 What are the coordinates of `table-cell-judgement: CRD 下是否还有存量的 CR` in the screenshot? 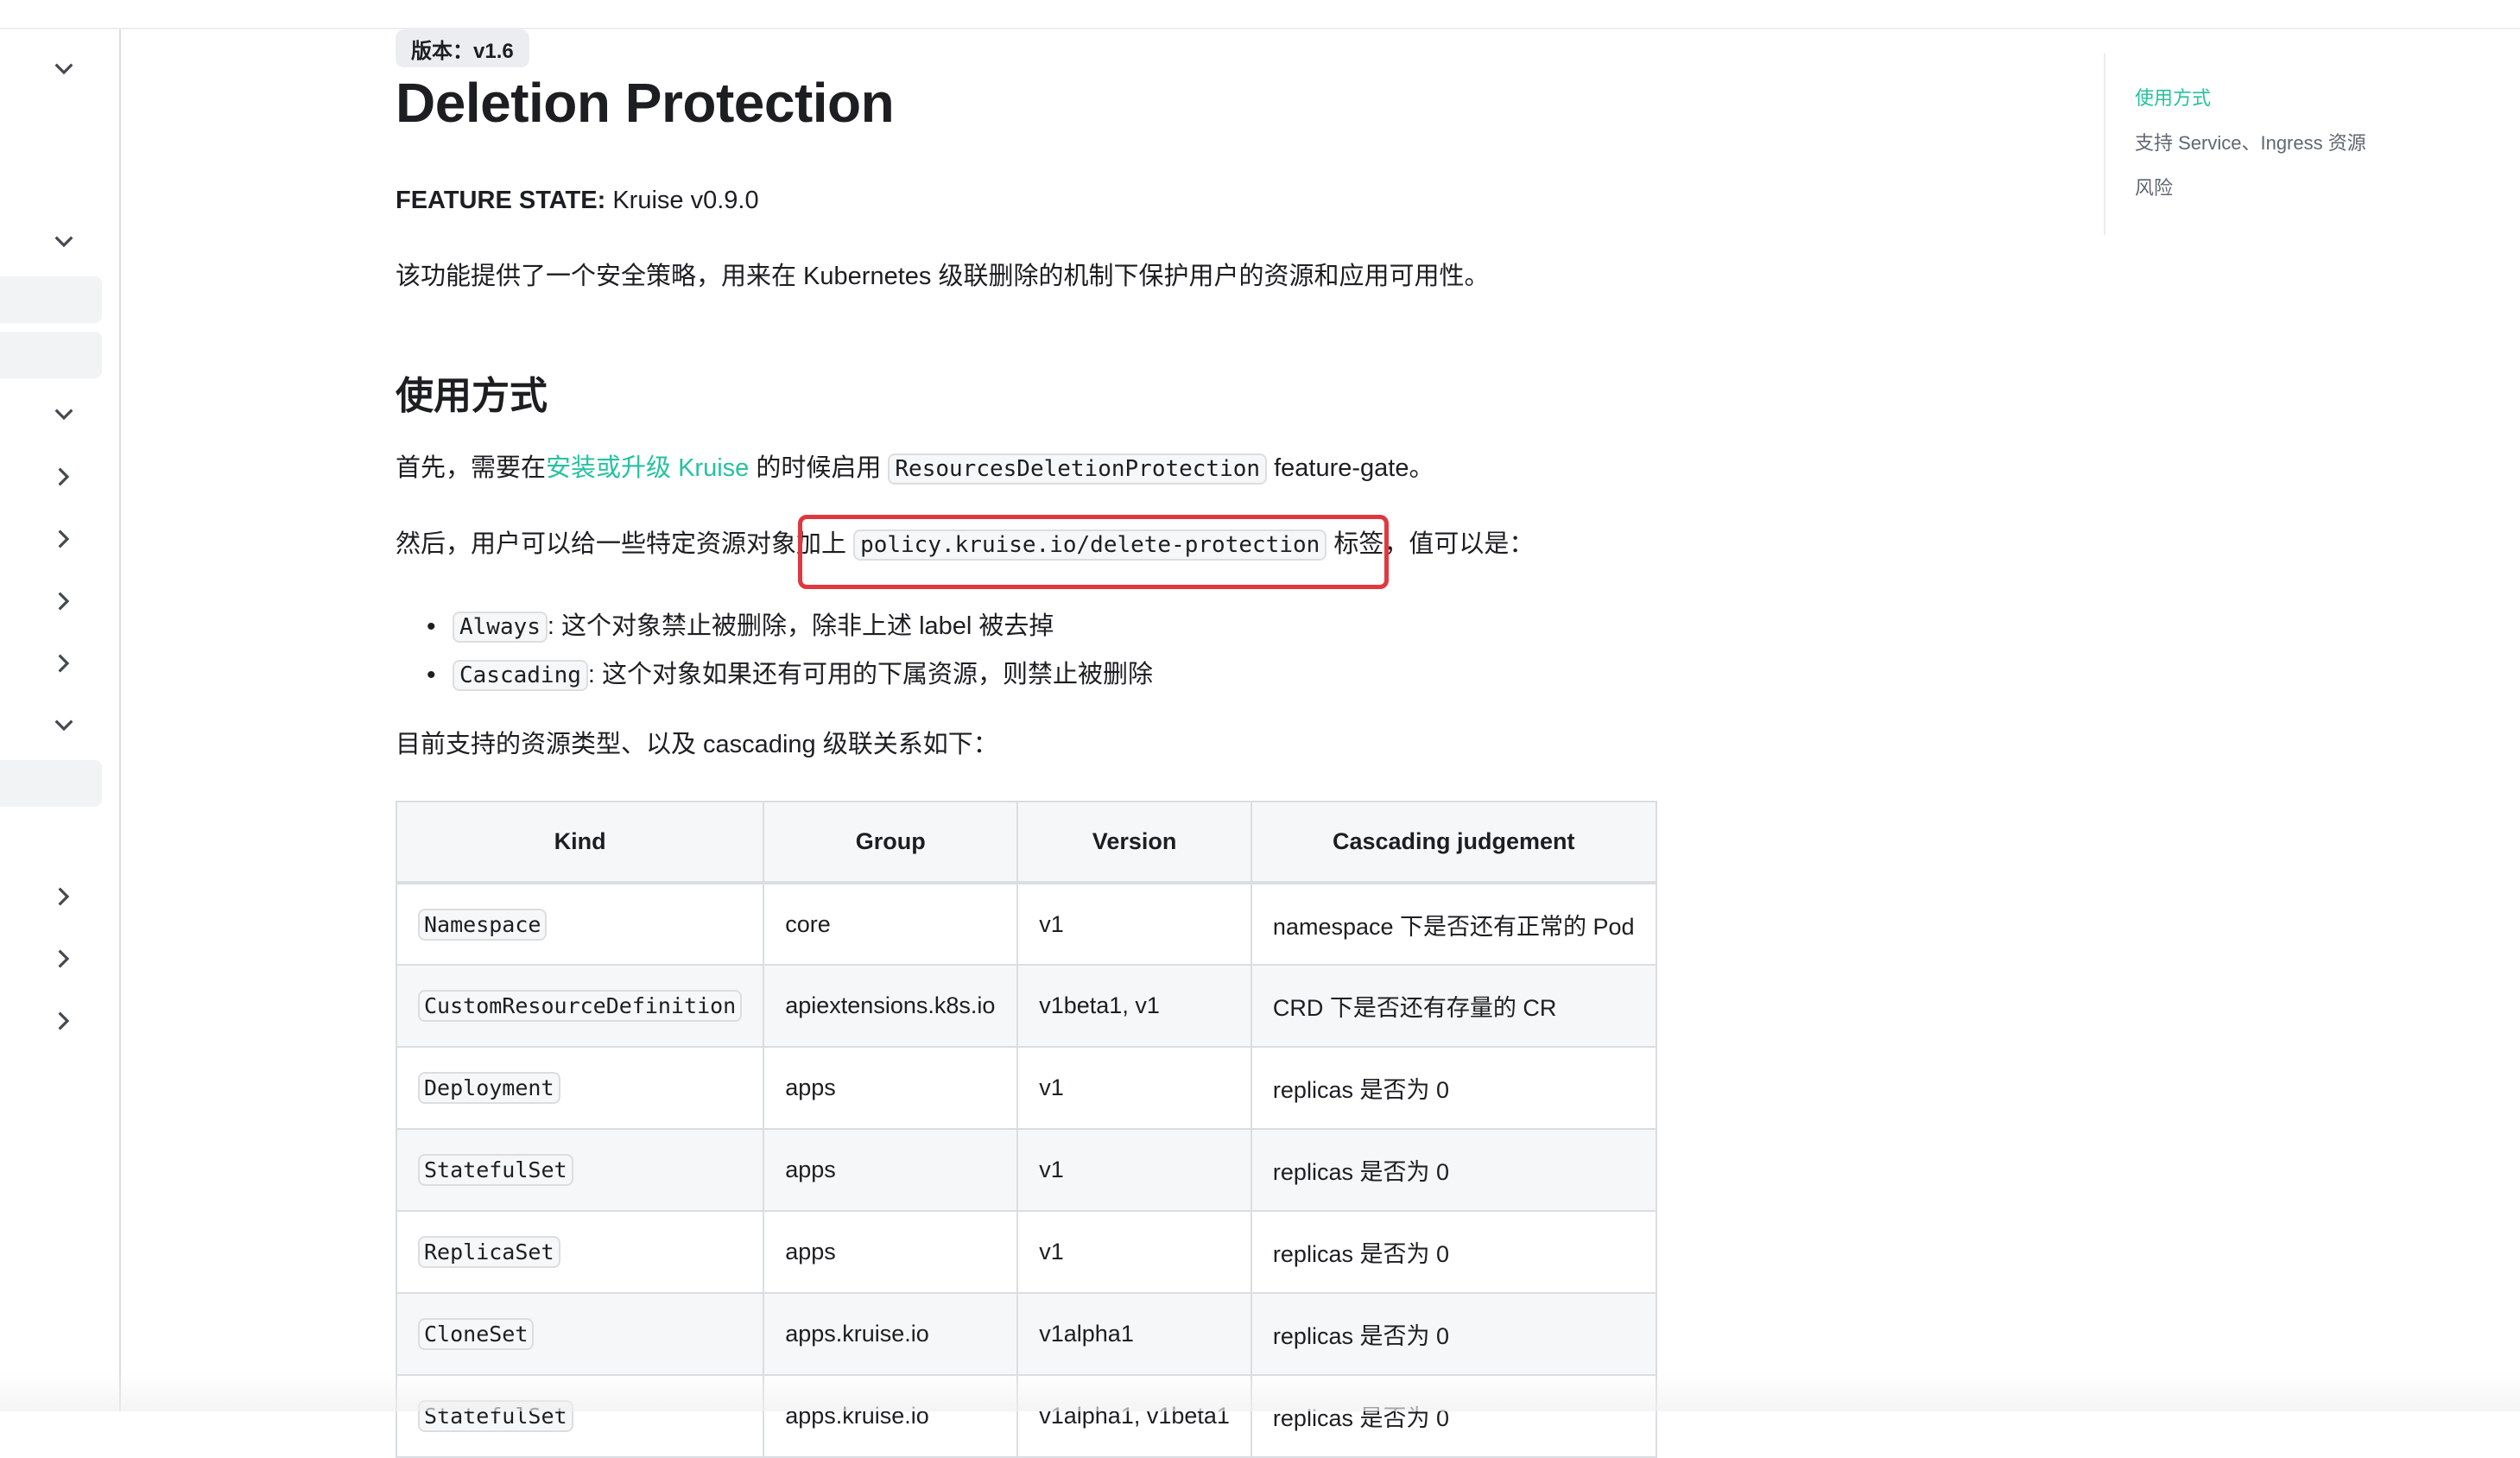 It's located at (1454, 1006).